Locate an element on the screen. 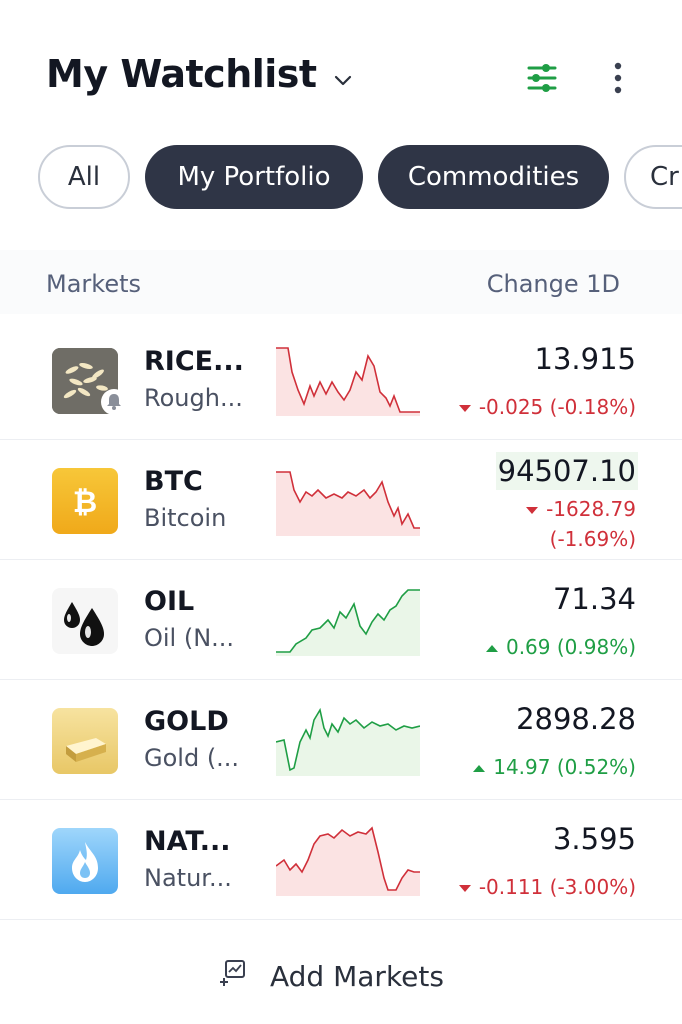 This screenshot has width=682, height=1024. category-tabs: All My Portfolio Commodities Cr is located at coordinates (341, 179).